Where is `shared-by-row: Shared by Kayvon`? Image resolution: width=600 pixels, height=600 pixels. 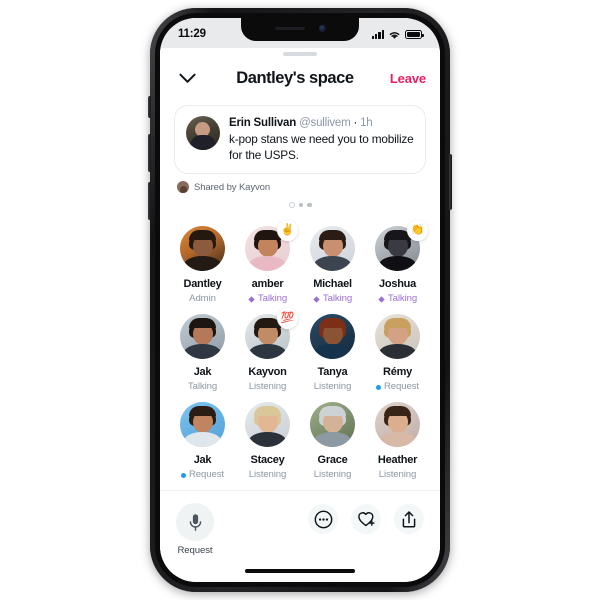
shared-by-row: Shared by Kayvon is located at coordinates (308, 187).